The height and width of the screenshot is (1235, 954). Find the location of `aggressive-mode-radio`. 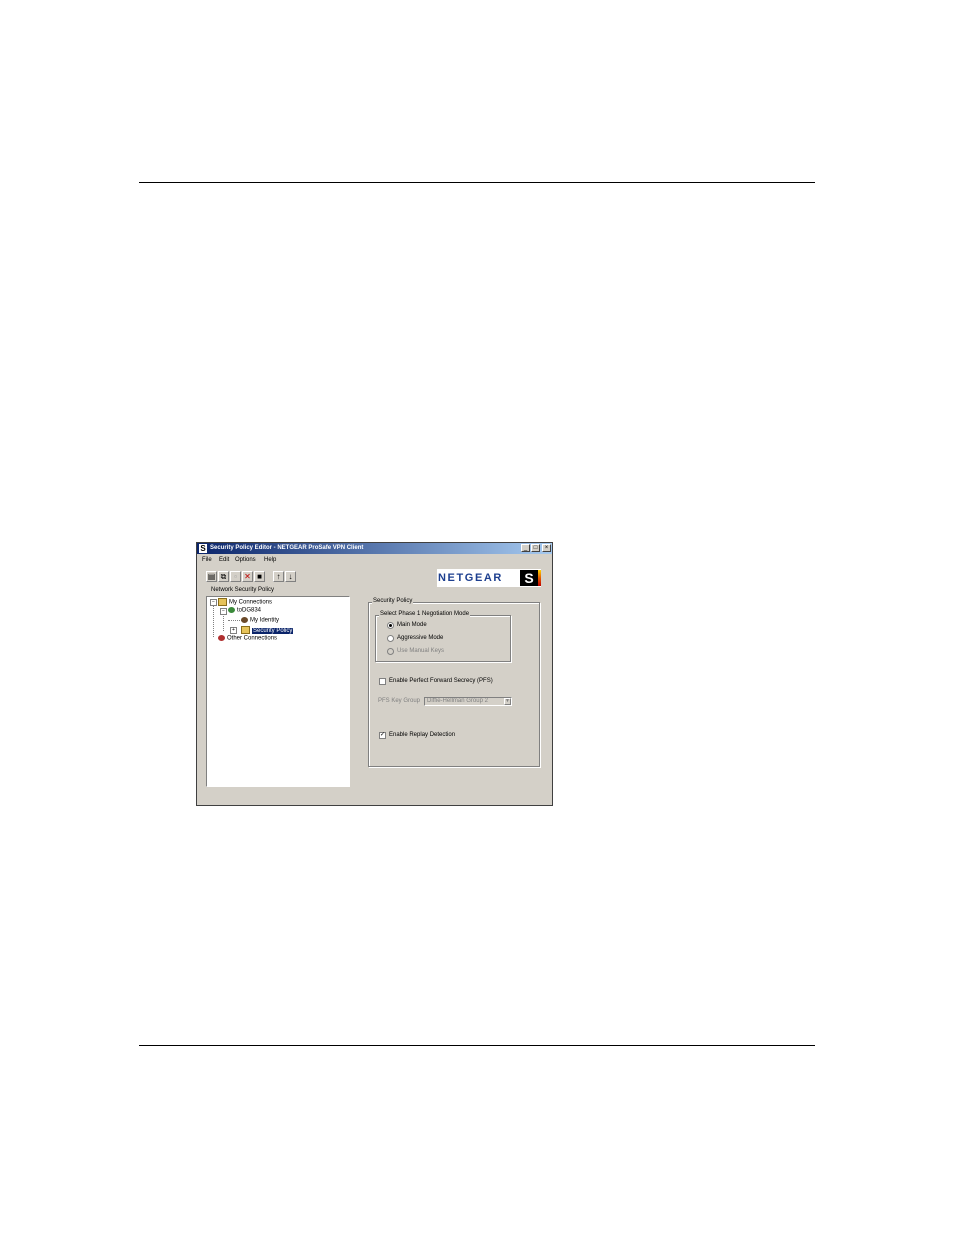

aggressive-mode-radio is located at coordinates (390, 638).